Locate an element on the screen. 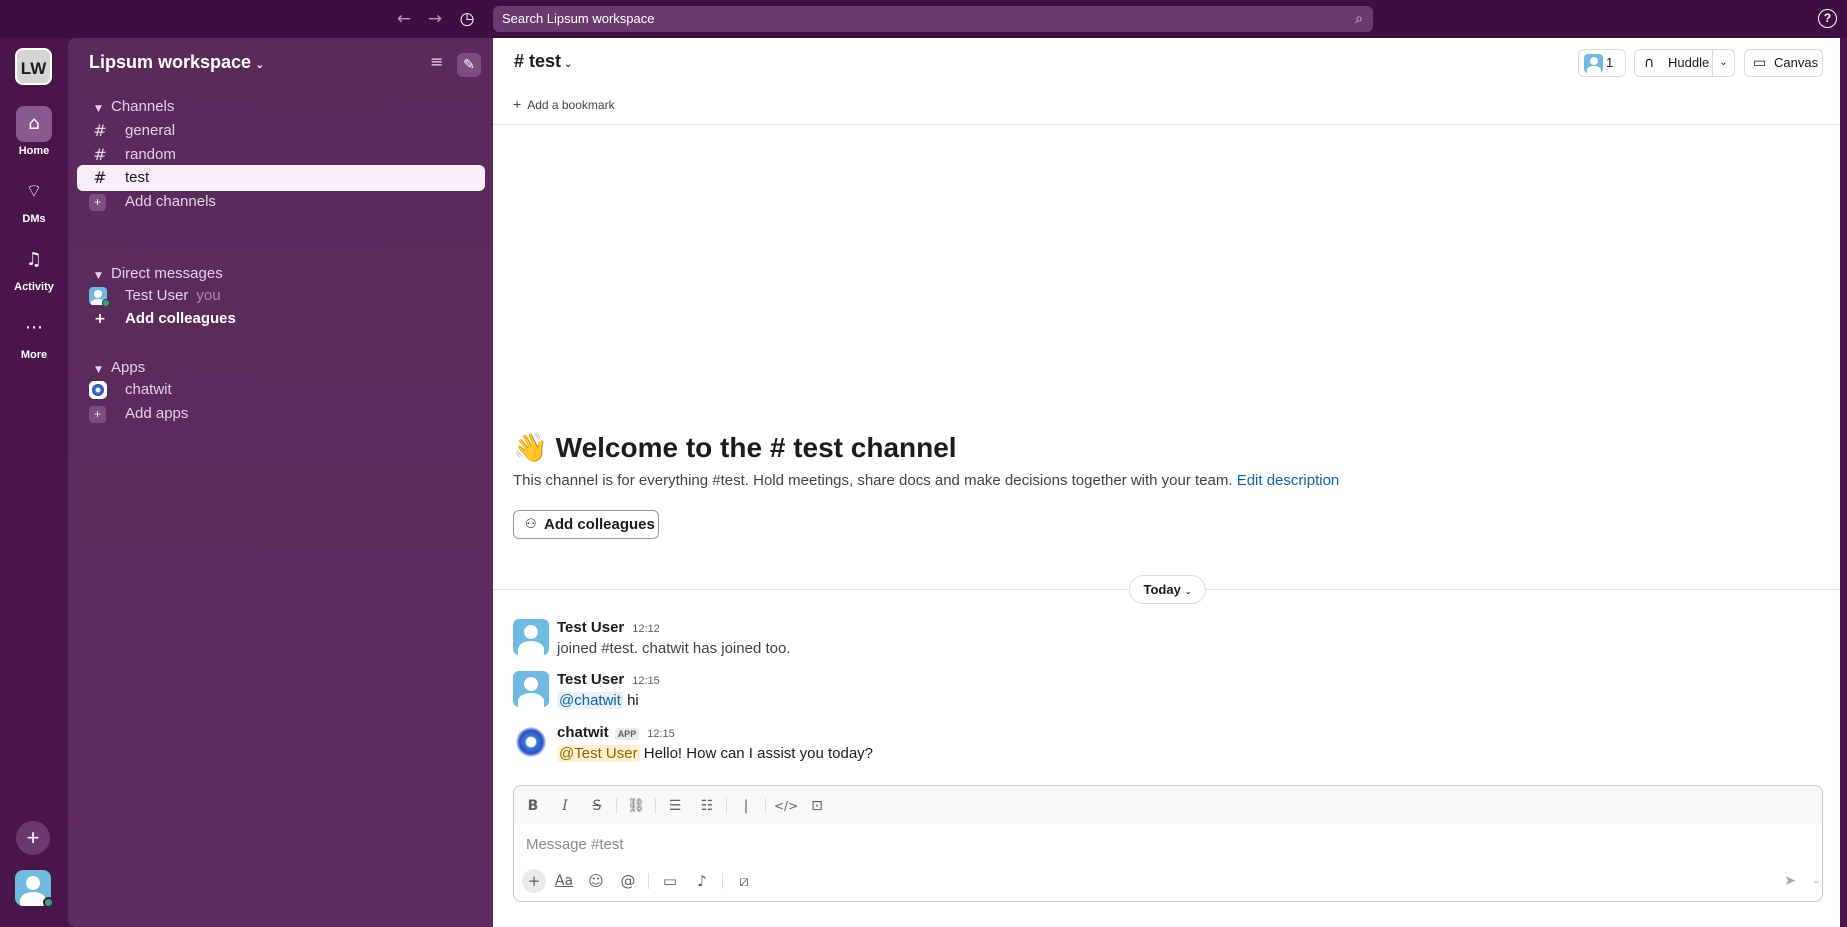 The image size is (1847, 927). apps-section-header: ▼ Apps is located at coordinates (120, 367).